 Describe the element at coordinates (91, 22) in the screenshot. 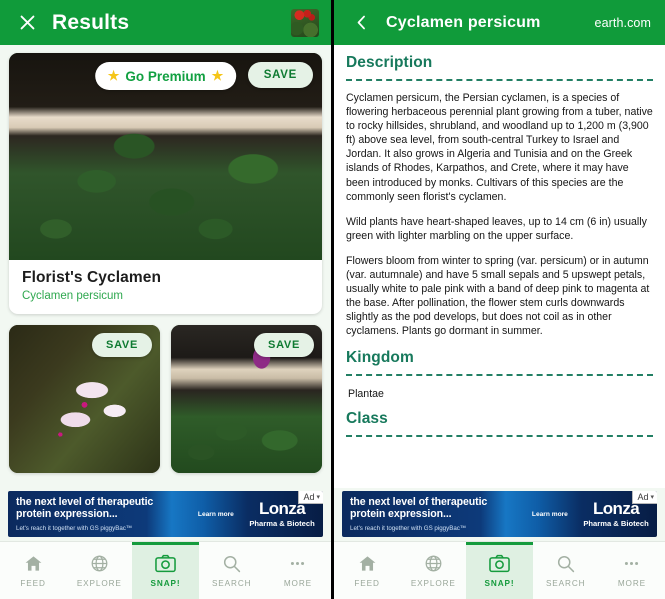

I see `page-title: Results` at that location.